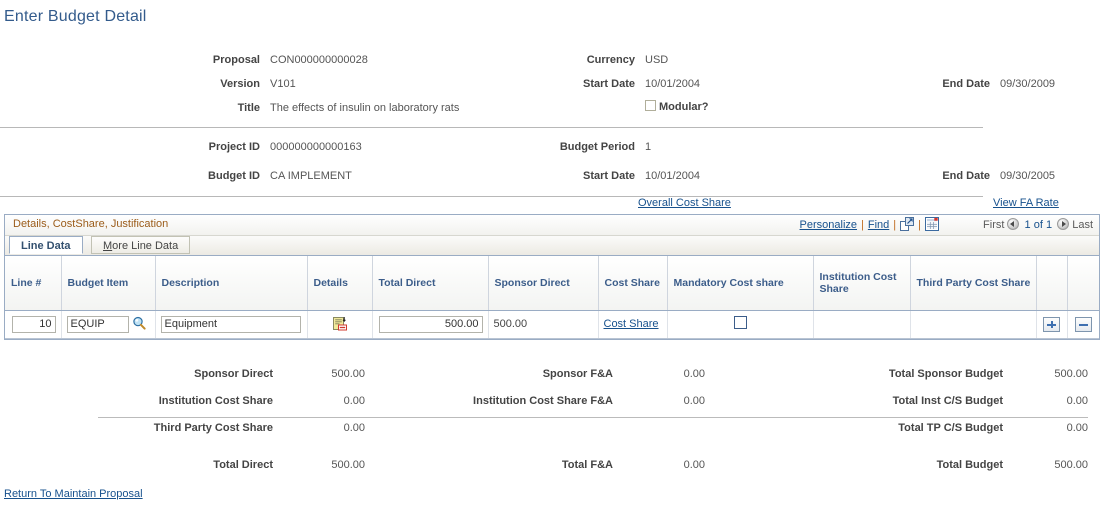 The image size is (1107, 512). Describe the element at coordinates (684, 107) in the screenshot. I see `modular-label: Modular?` at that location.